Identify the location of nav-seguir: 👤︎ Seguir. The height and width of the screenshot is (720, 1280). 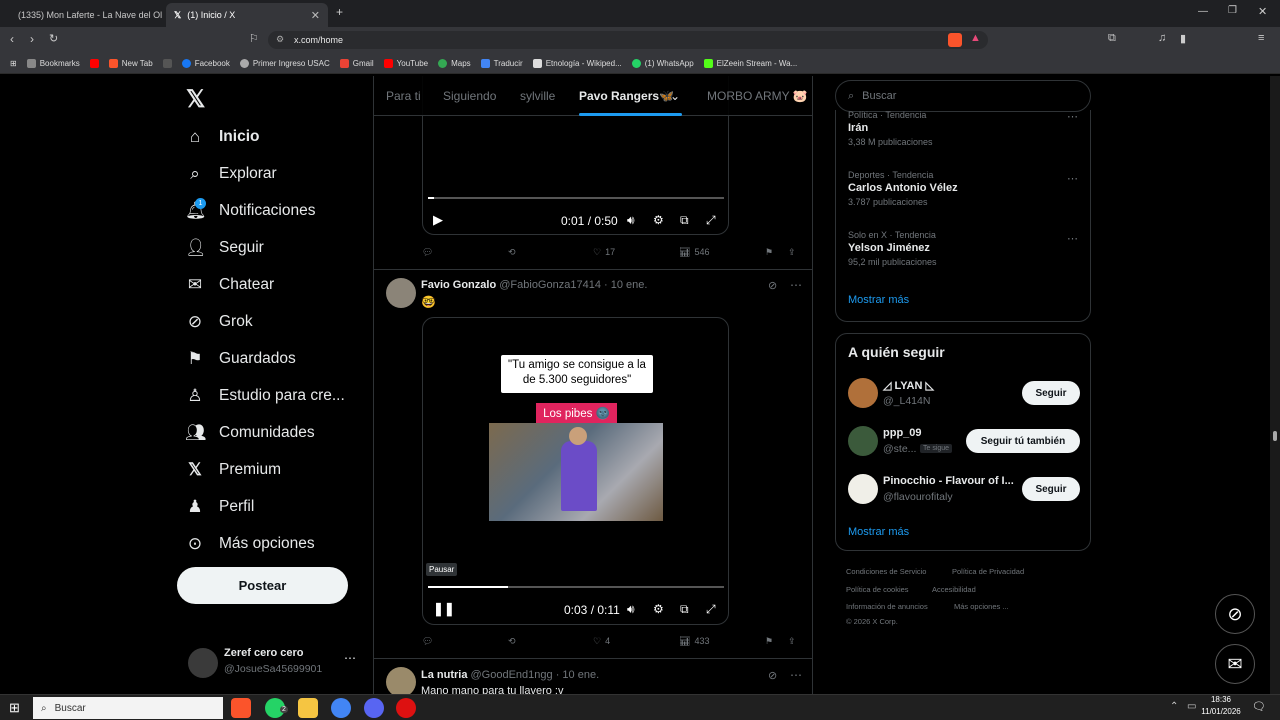
(224, 248).